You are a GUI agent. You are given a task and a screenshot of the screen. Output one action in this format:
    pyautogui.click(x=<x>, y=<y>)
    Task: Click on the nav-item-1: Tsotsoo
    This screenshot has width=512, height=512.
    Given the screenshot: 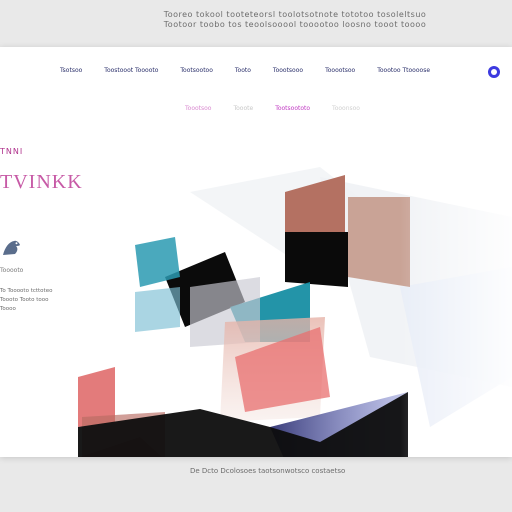 What is the action you would take?
    pyautogui.click(x=71, y=73)
    